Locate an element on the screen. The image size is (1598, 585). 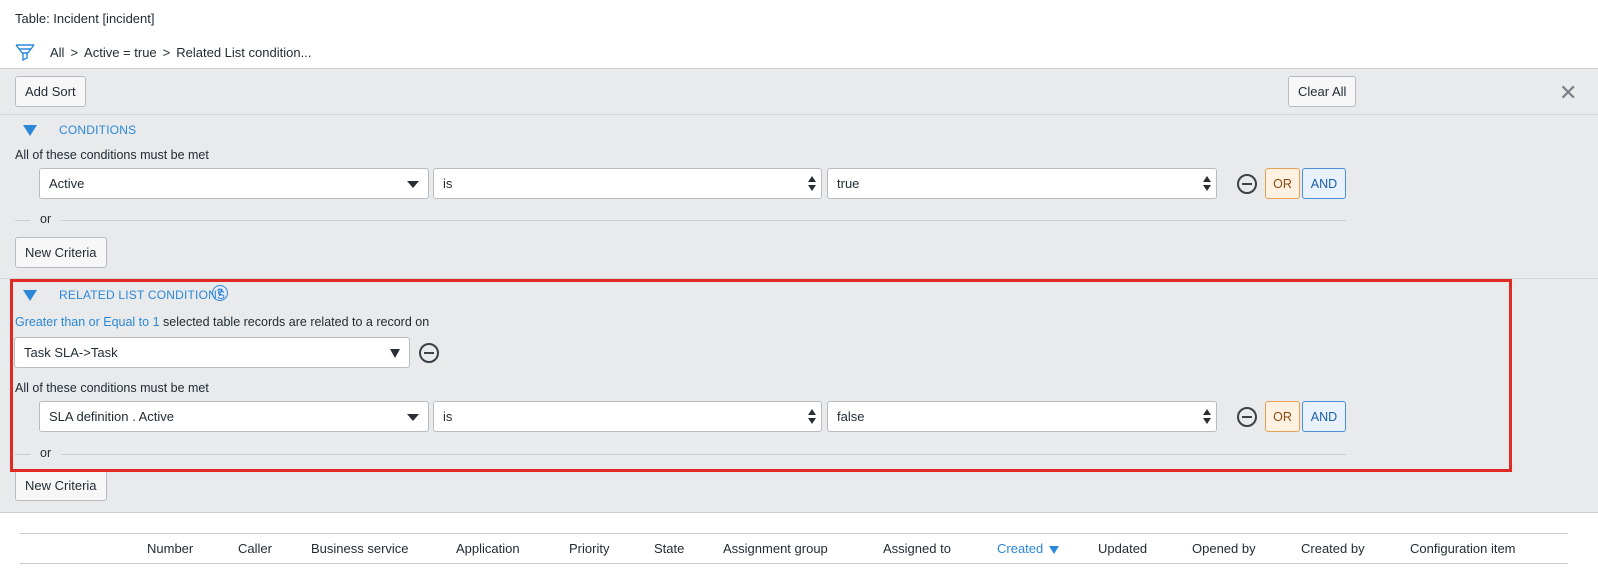
relationship-select: Task SLA->Task is located at coordinates (212, 352).